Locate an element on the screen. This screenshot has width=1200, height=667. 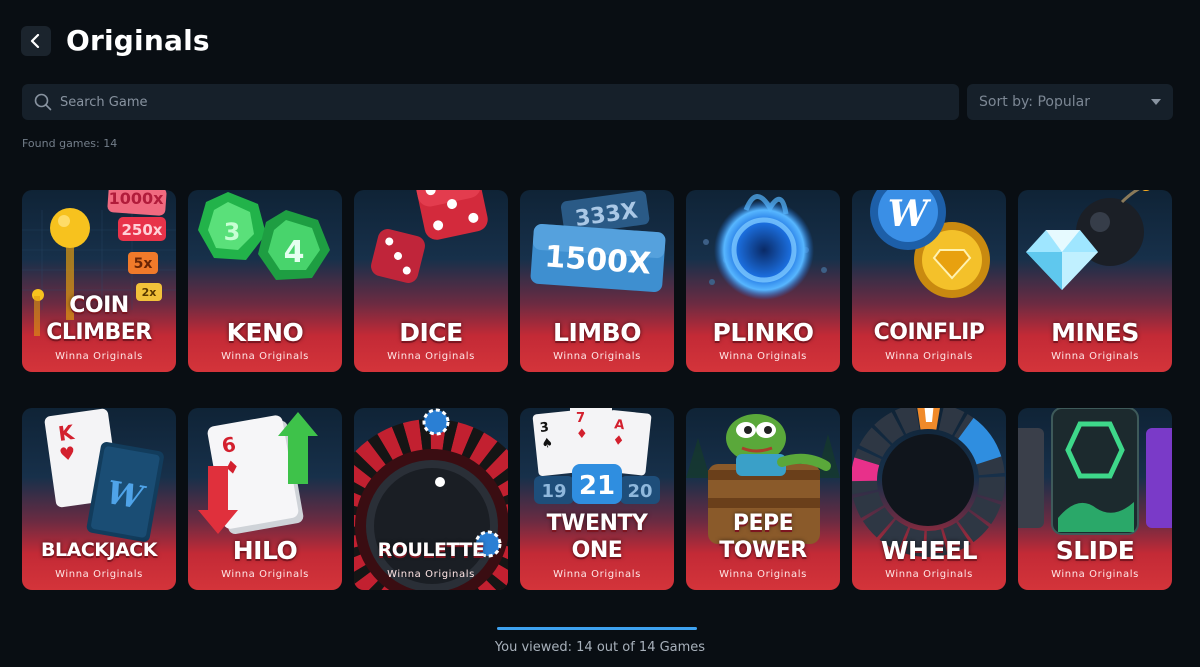
game-title: WHEEL is located at coordinates (929, 550).